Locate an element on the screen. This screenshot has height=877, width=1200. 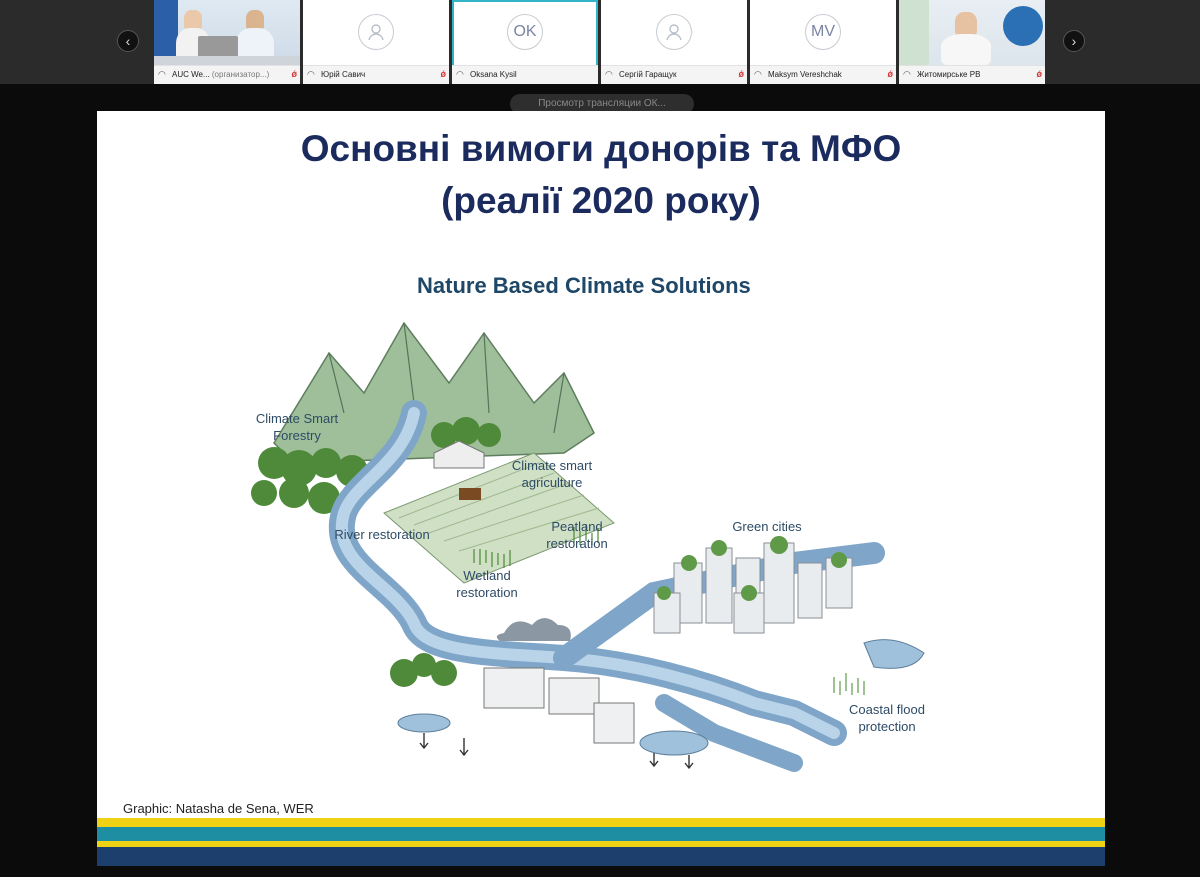
participant-bar: ◠ Житомирське РВ ǿ is located at coordinates (972, 74).